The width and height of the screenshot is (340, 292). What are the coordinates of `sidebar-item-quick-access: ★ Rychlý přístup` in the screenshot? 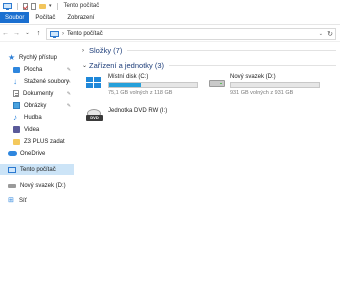 It's located at (37, 57).